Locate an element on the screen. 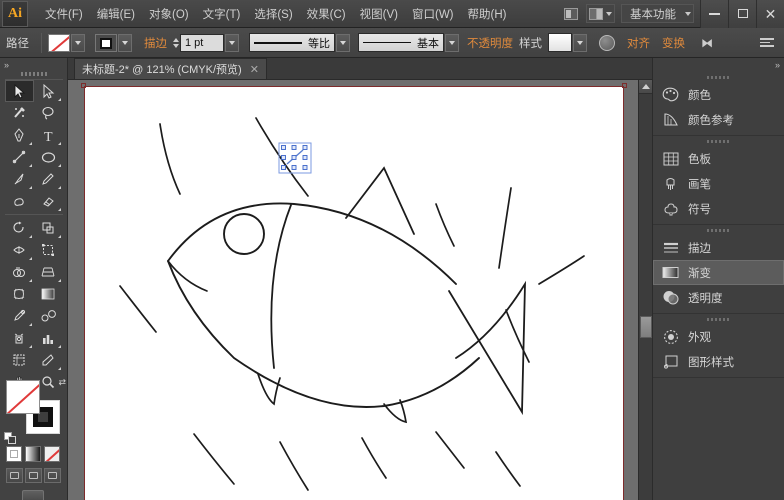 Image resolution: width=784 pixels, height=500 pixels. default-fill-stroke-icon is located at coordinates (10, 438).